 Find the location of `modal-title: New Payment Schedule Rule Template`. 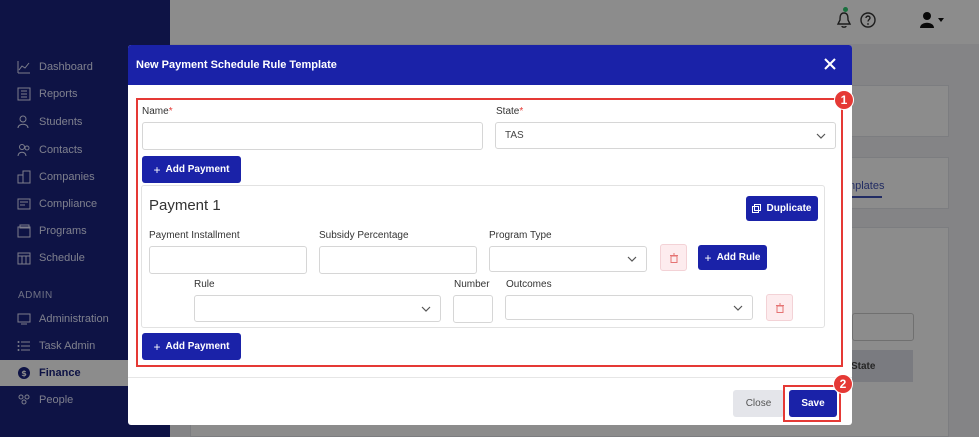

modal-title: New Payment Schedule Rule Template is located at coordinates (236, 65).